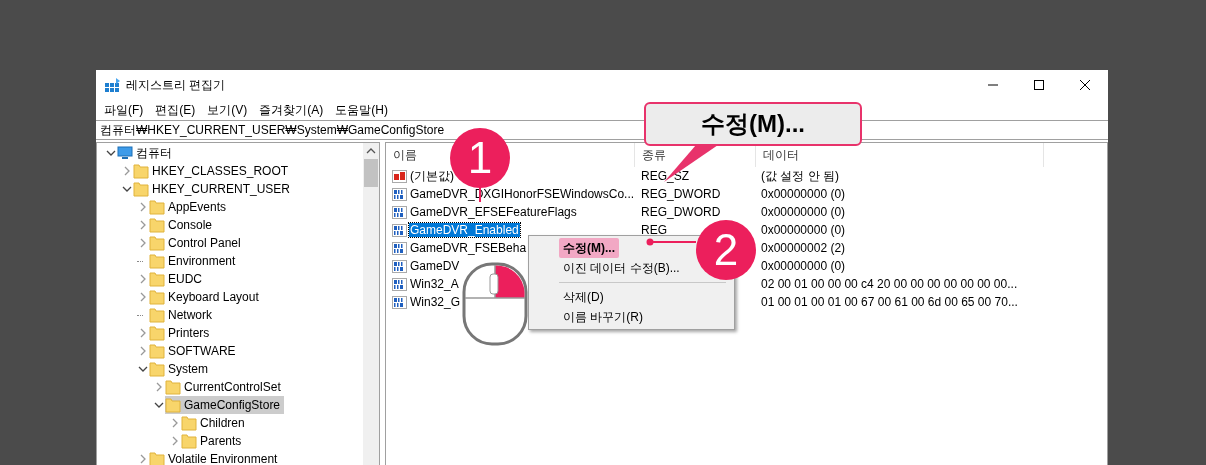  I want to click on app-icon, so click(112, 85).